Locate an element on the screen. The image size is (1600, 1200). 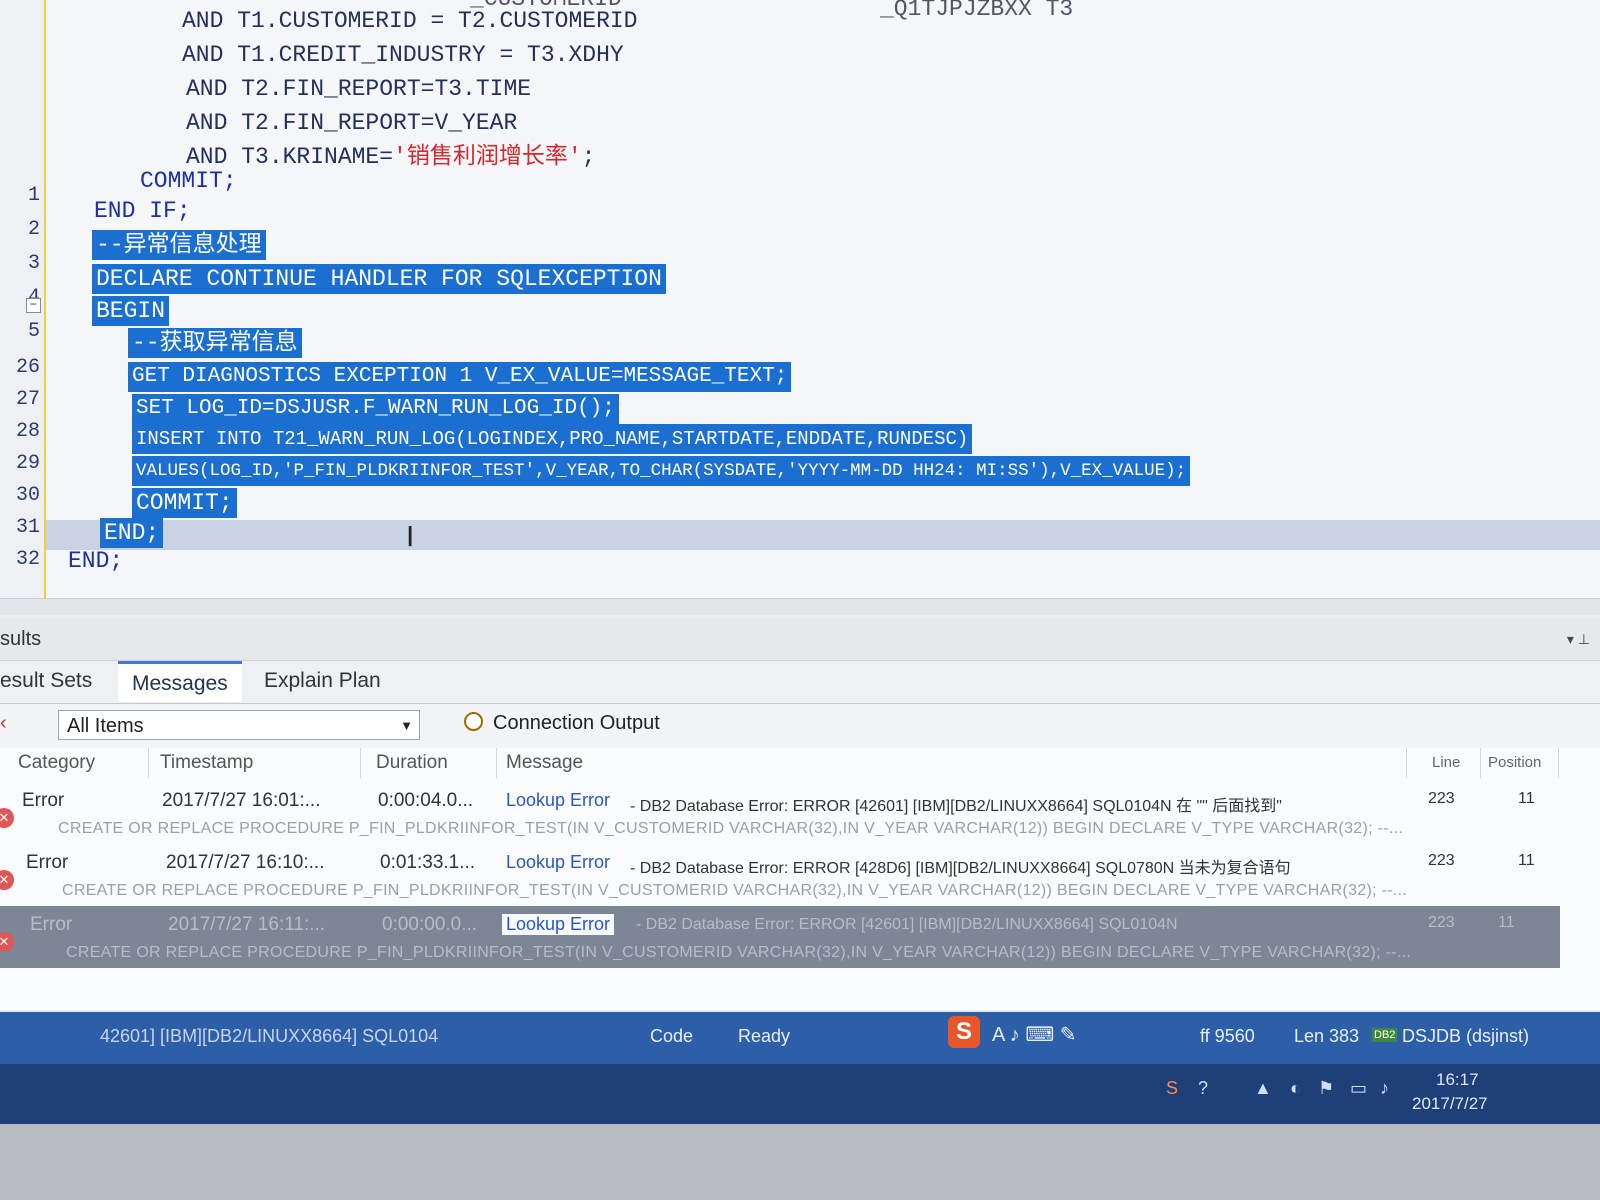
results-tabs: esult Sets Messages Explain Plan is located at coordinates (800, 682).